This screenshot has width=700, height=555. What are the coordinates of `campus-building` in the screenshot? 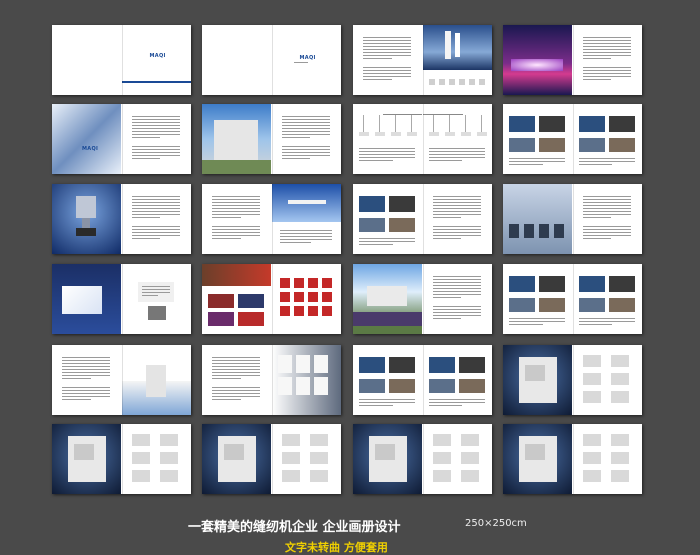 It's located at (387, 296).